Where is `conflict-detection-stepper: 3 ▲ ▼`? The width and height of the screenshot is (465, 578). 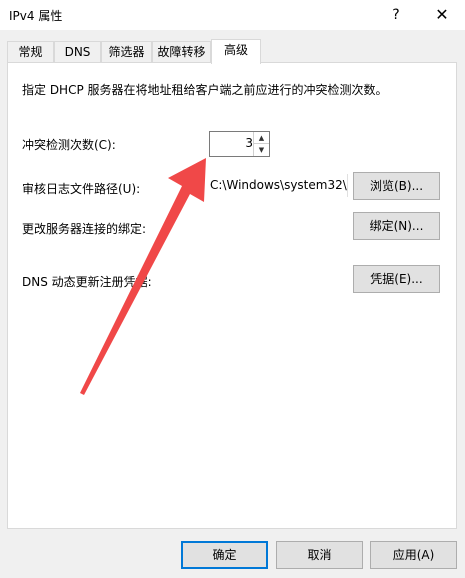
conflict-detection-stepper: 3 ▲ ▼ is located at coordinates (239, 144).